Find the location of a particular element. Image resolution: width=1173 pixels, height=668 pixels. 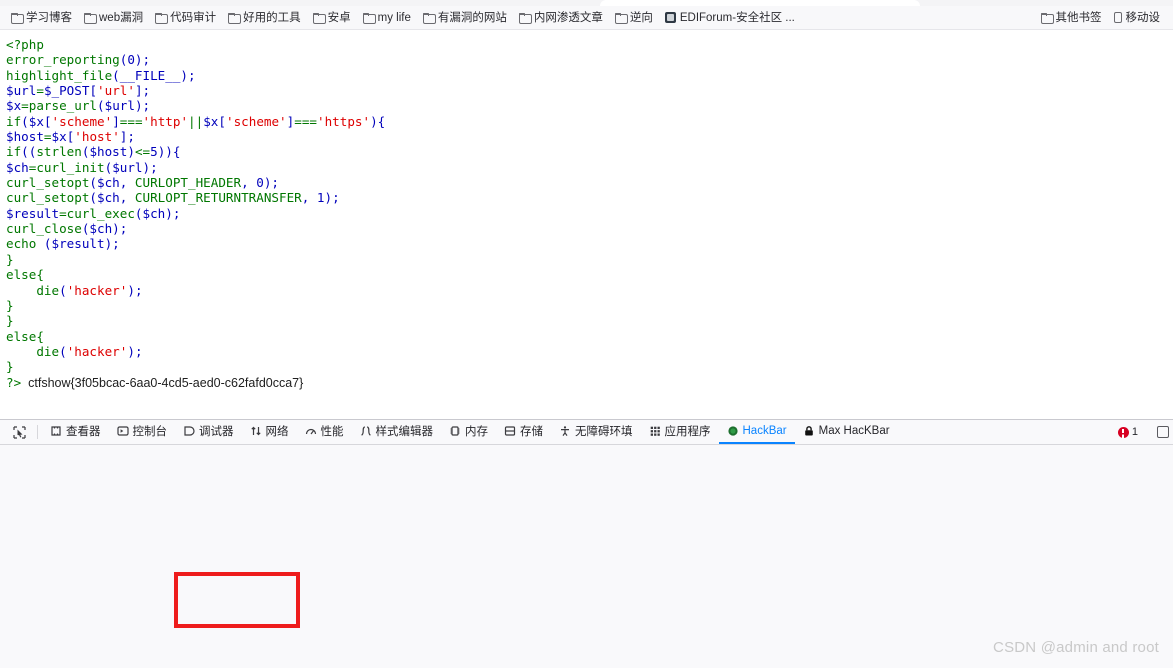

code-token: $result is located at coordinates (33, 213).